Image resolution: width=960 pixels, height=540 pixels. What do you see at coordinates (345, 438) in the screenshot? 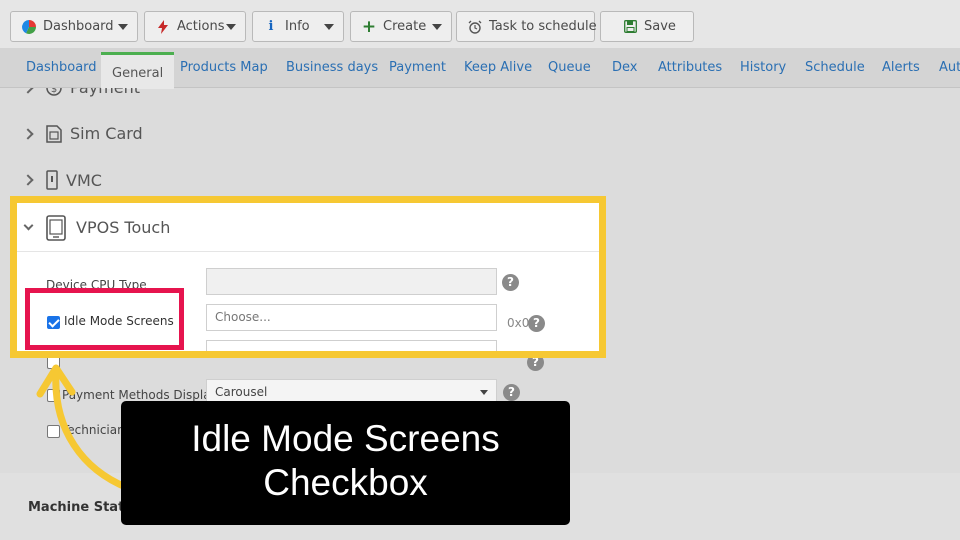
I see `annotation-line-1: Idle Mode Screens` at bounding box center [345, 438].